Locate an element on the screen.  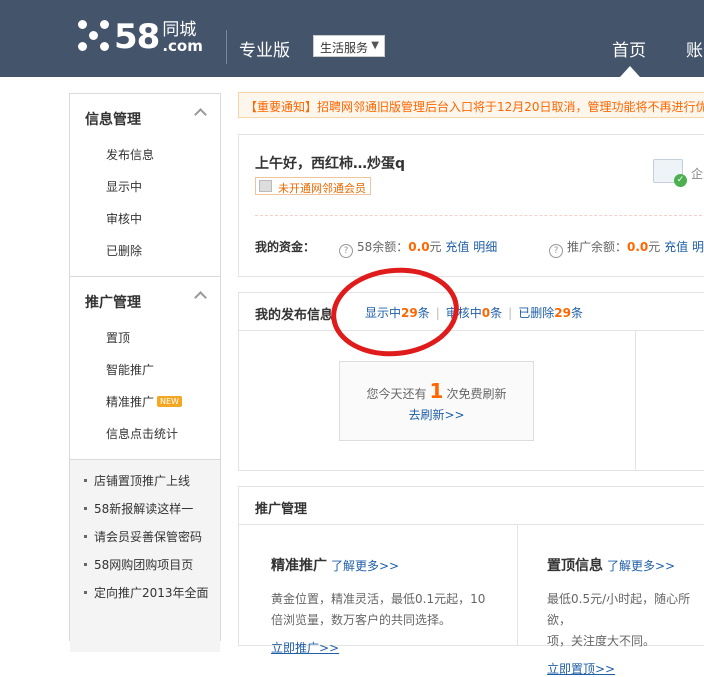
service-select-value: 生活服务 is located at coordinates (344, 48).